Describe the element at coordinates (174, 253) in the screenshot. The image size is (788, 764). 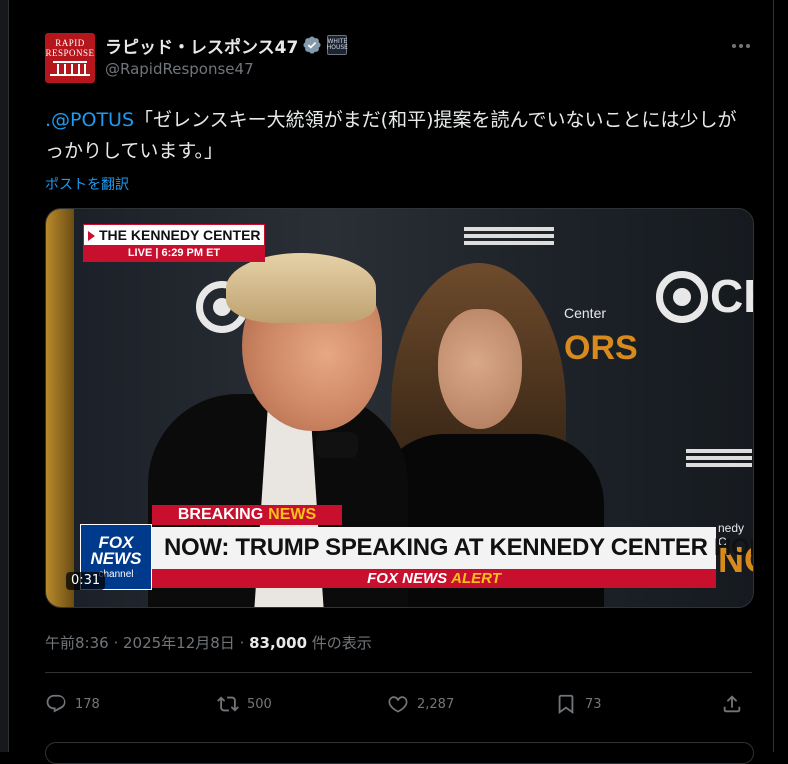
I see `live-time-label: LIVE | 6:29 PM ET` at that location.